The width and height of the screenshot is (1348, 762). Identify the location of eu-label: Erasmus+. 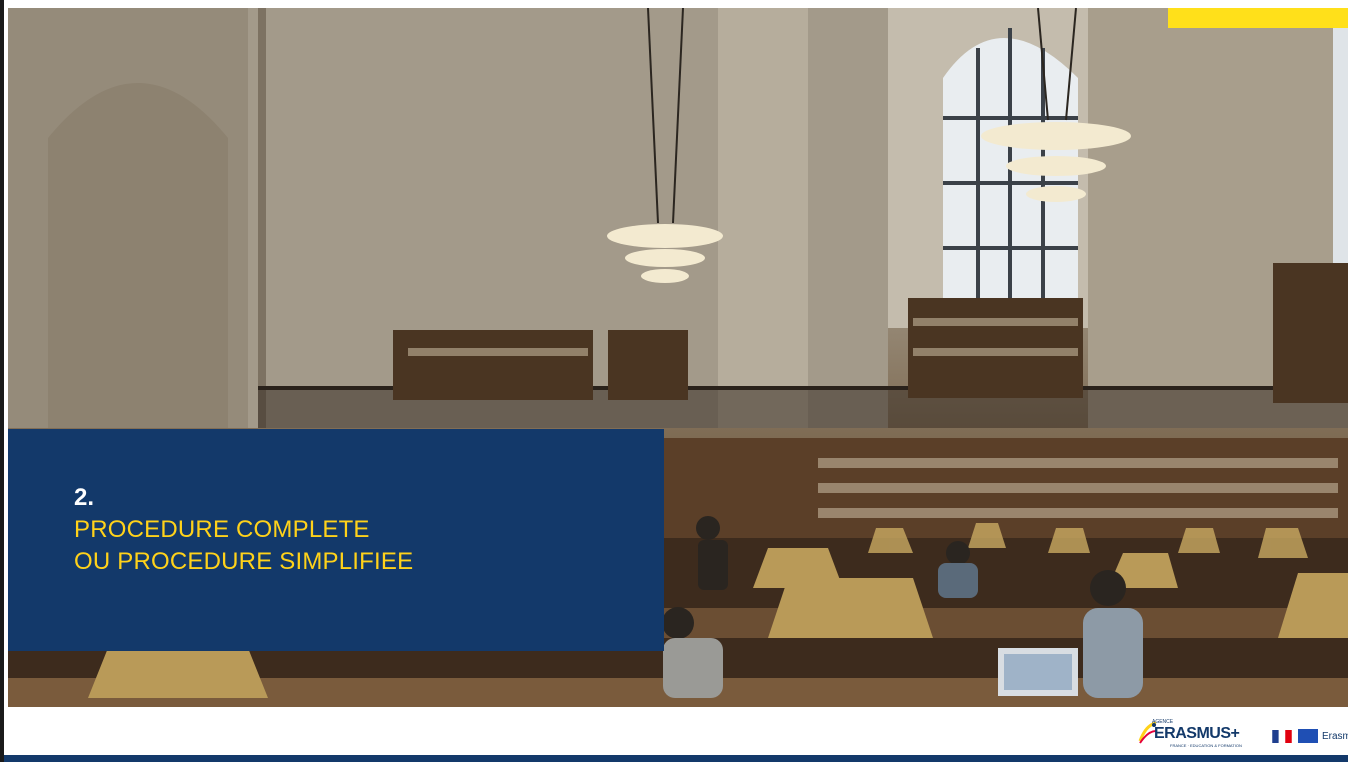
(1335, 736).